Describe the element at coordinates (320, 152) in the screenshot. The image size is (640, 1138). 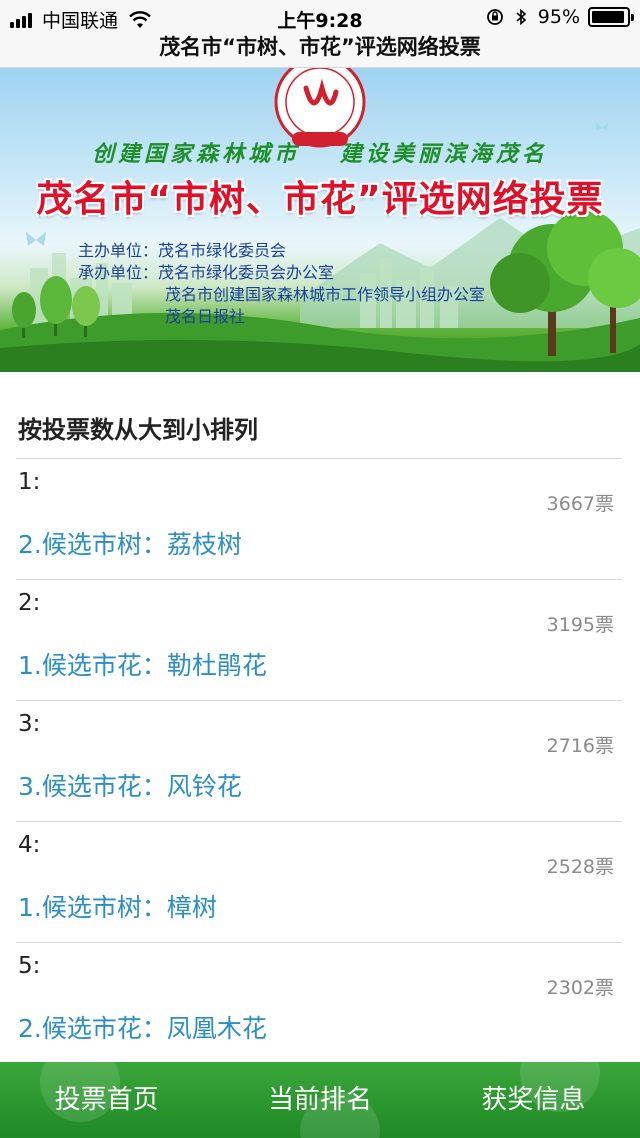
I see `banner-slogan: 创建国家森林城市 建设美丽滨海茂名` at that location.